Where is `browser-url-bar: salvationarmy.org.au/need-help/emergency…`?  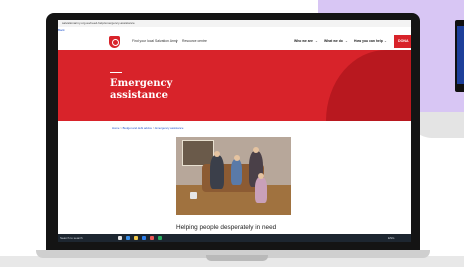
browser-url-bar: salvationarmy.org.au/need-help/emergency… is located at coordinates (234, 23).